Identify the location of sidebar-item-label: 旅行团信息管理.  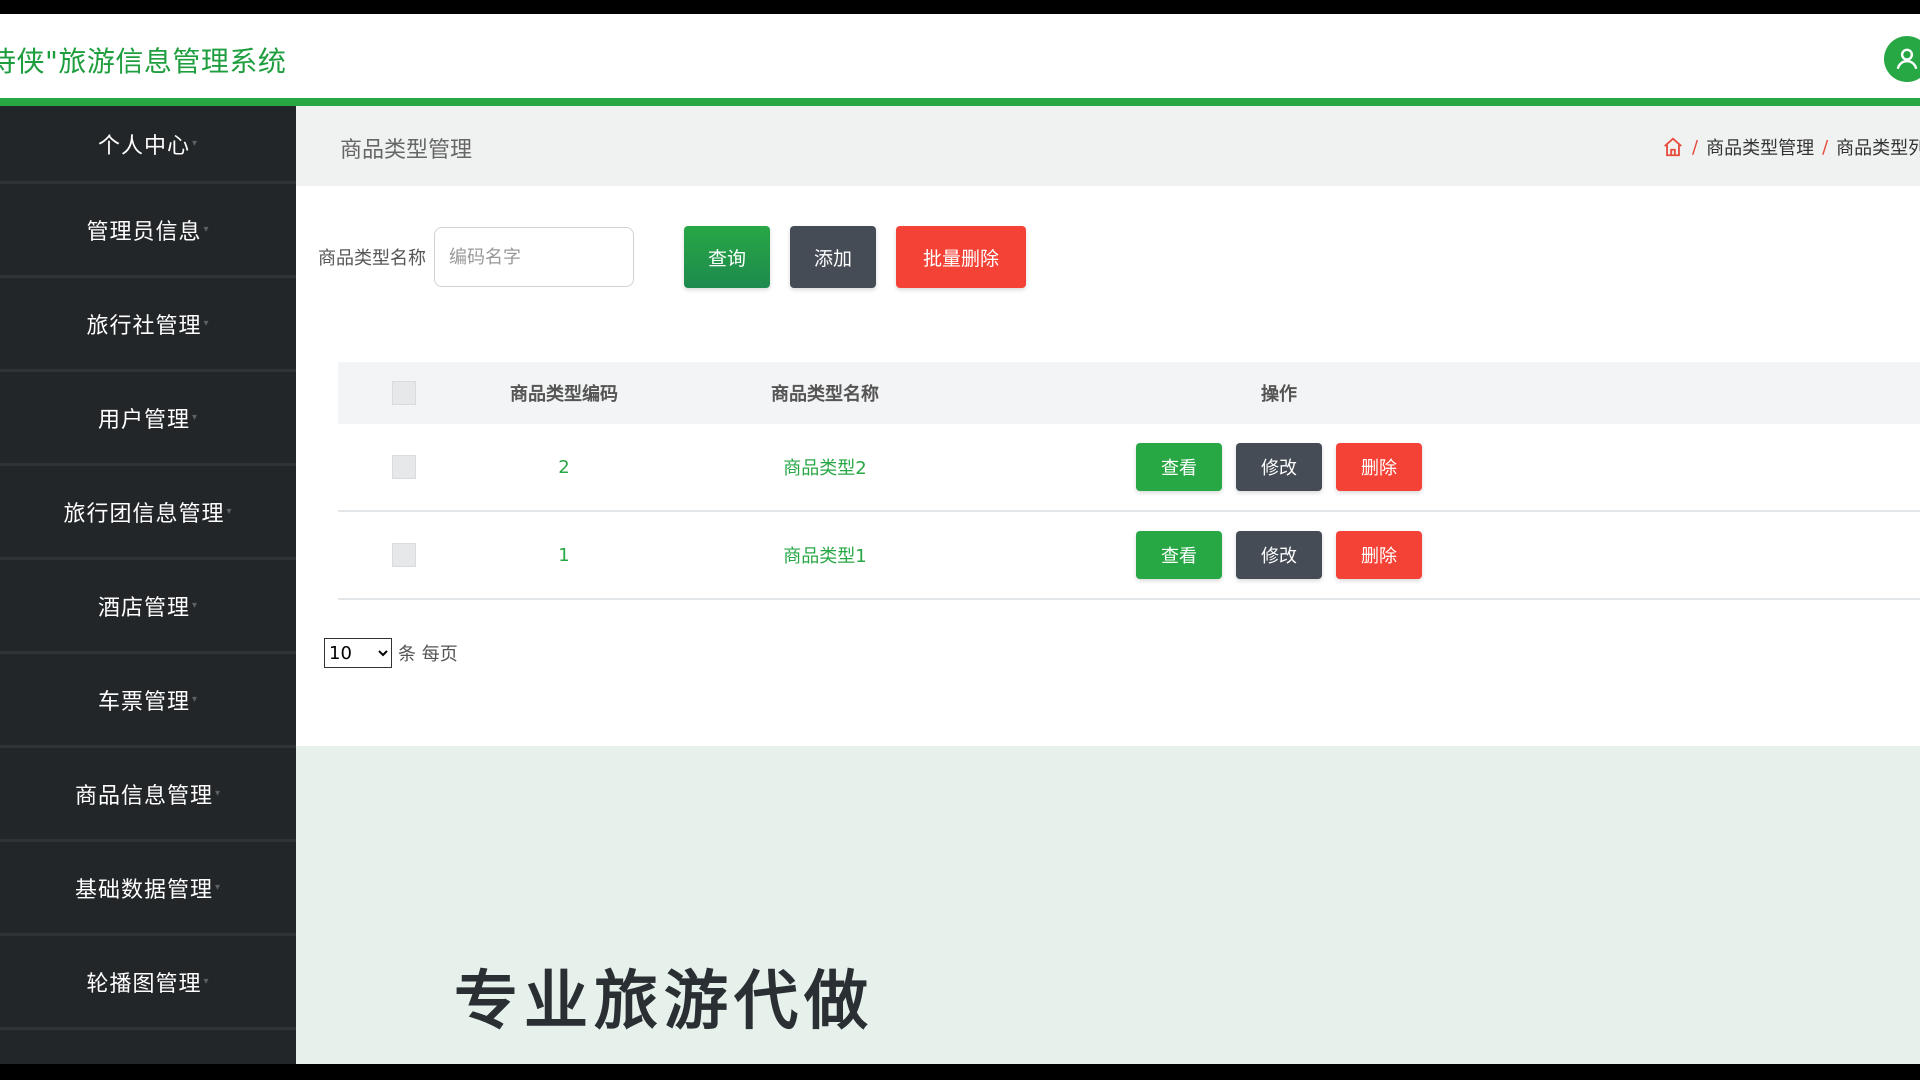
(144, 514).